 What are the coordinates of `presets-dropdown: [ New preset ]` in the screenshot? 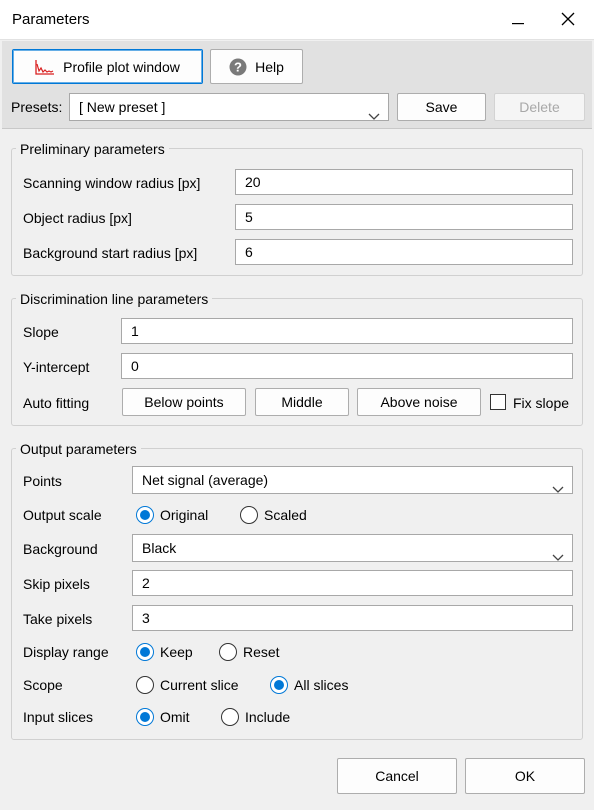 It's located at (229, 107).